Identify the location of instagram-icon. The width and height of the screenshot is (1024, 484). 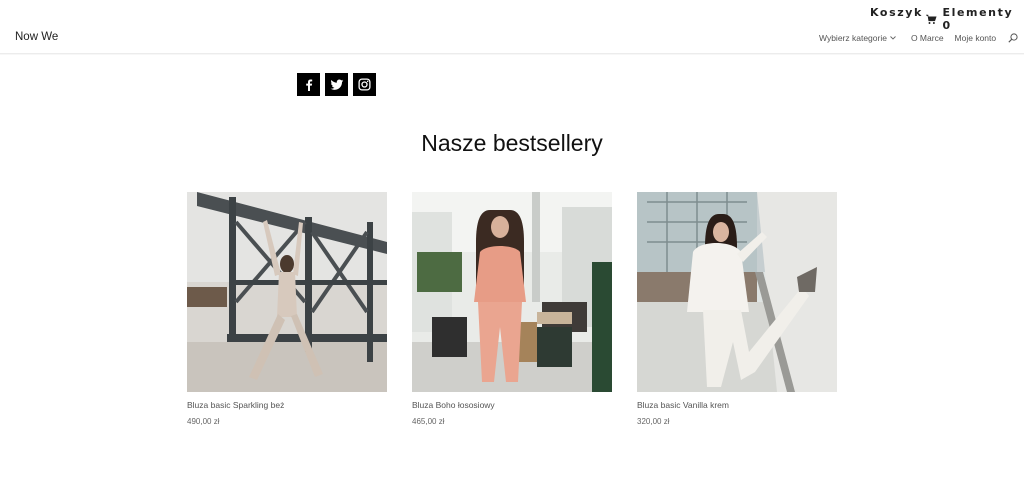
(364, 84).